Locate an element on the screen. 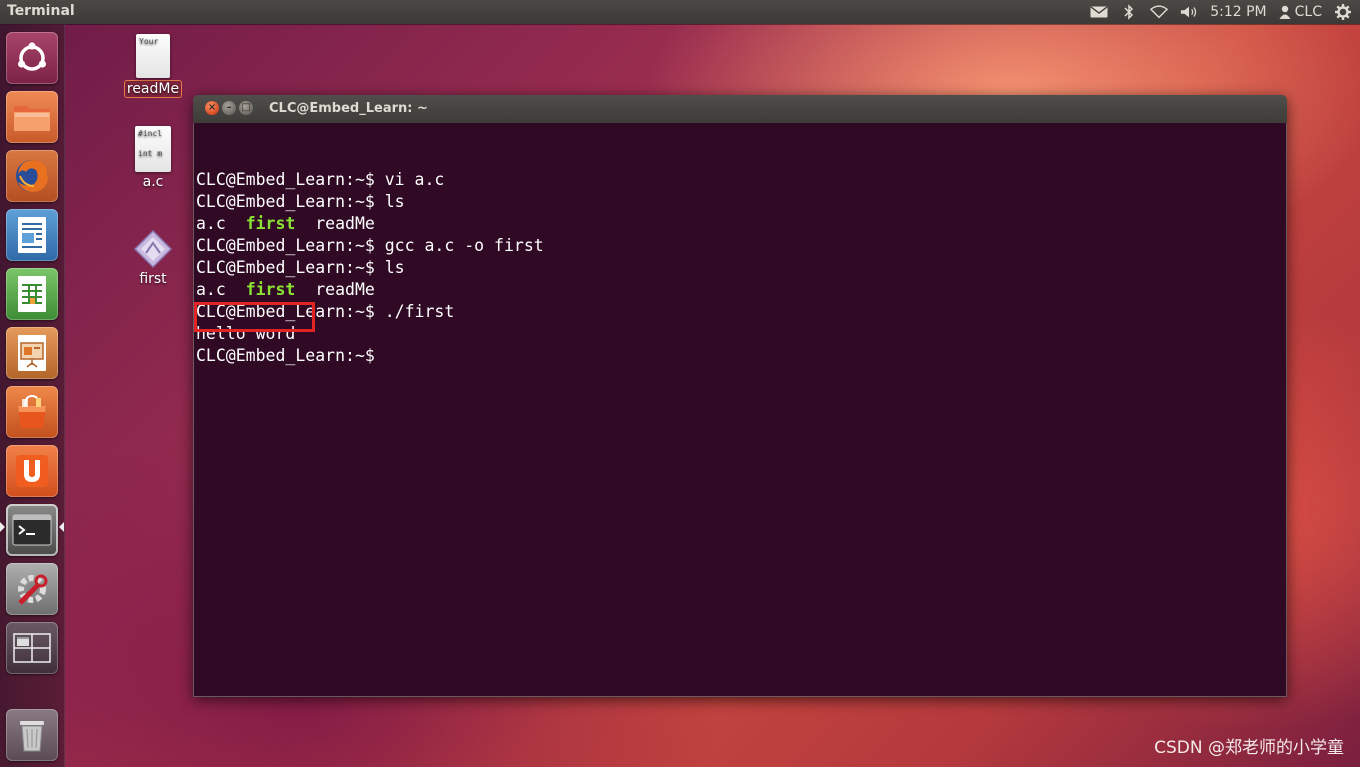 The width and height of the screenshot is (1360, 767). close-icon: × is located at coordinates (212, 107).